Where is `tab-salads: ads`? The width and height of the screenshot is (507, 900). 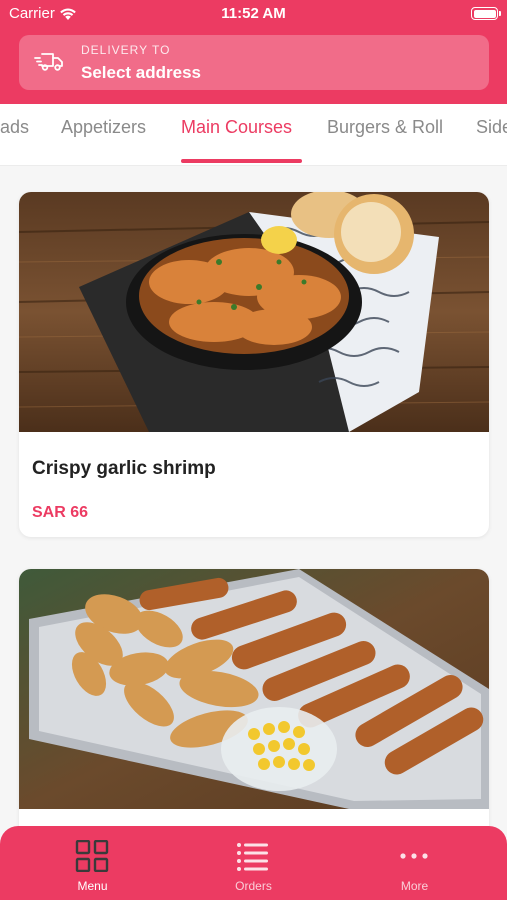 tab-salads: ads is located at coordinates (14, 127).